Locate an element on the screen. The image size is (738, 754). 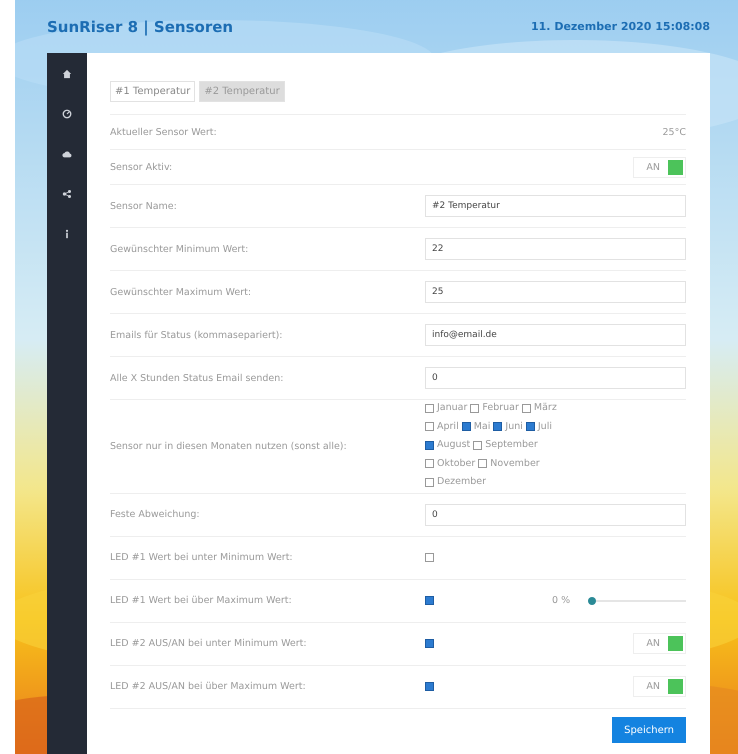
cloud-icon is located at coordinates (67, 154).